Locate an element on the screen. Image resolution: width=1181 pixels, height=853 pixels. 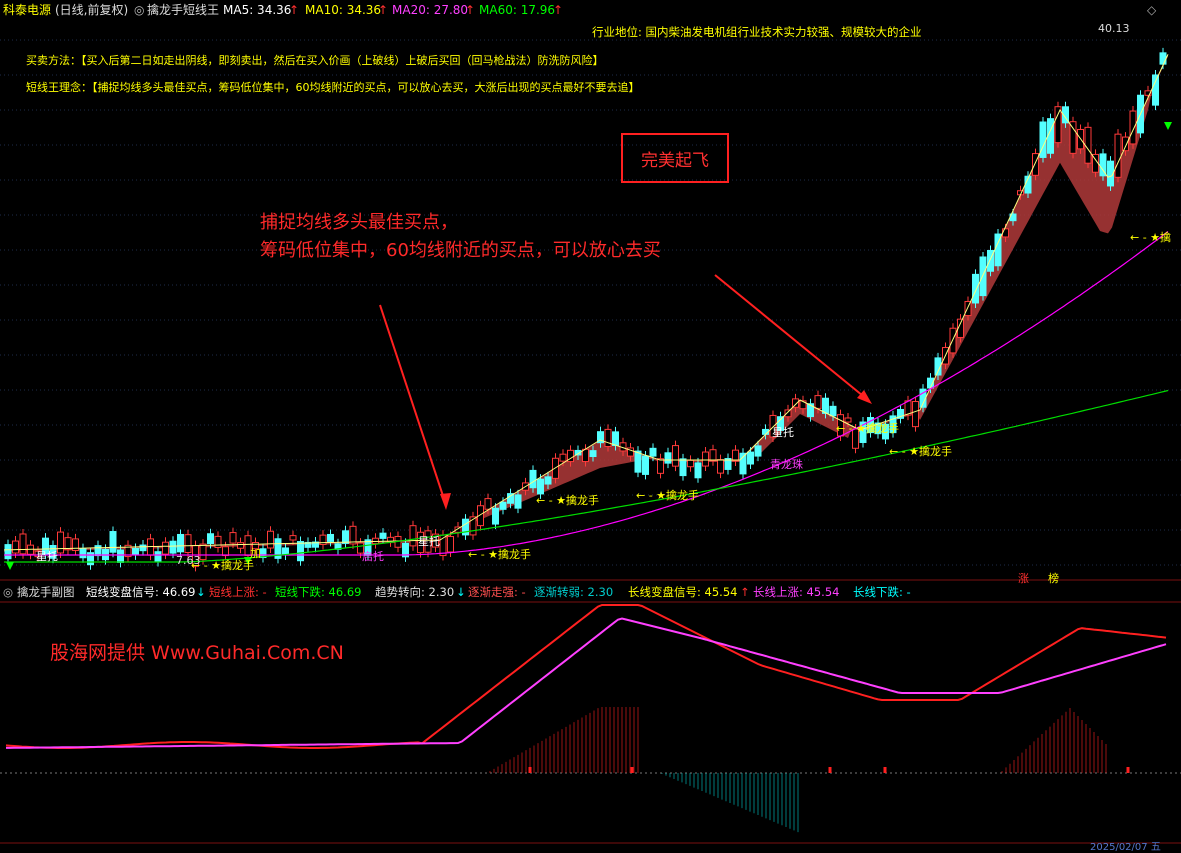
jiaxing-label: 加 is located at coordinates (255, 553).